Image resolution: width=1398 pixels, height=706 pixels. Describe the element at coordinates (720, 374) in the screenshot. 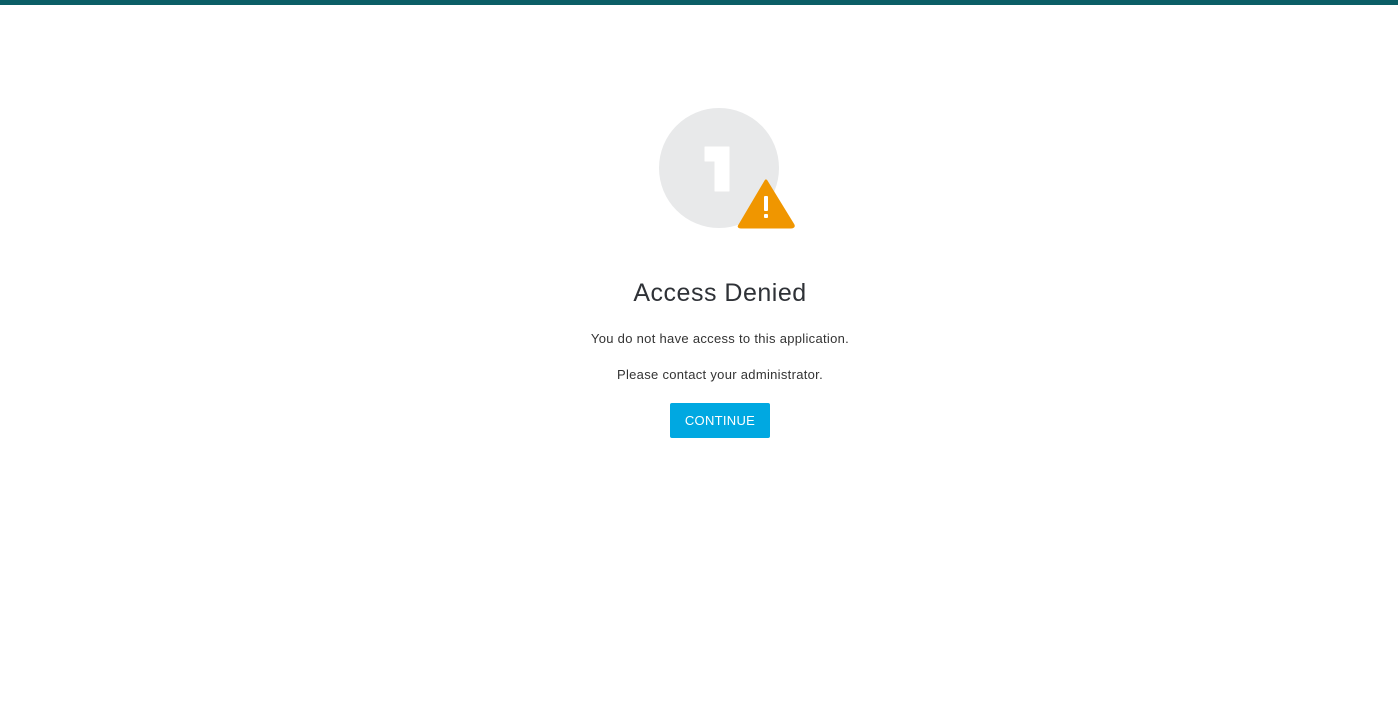

I see `contact-admin-message: Please contact your administrator.` at that location.